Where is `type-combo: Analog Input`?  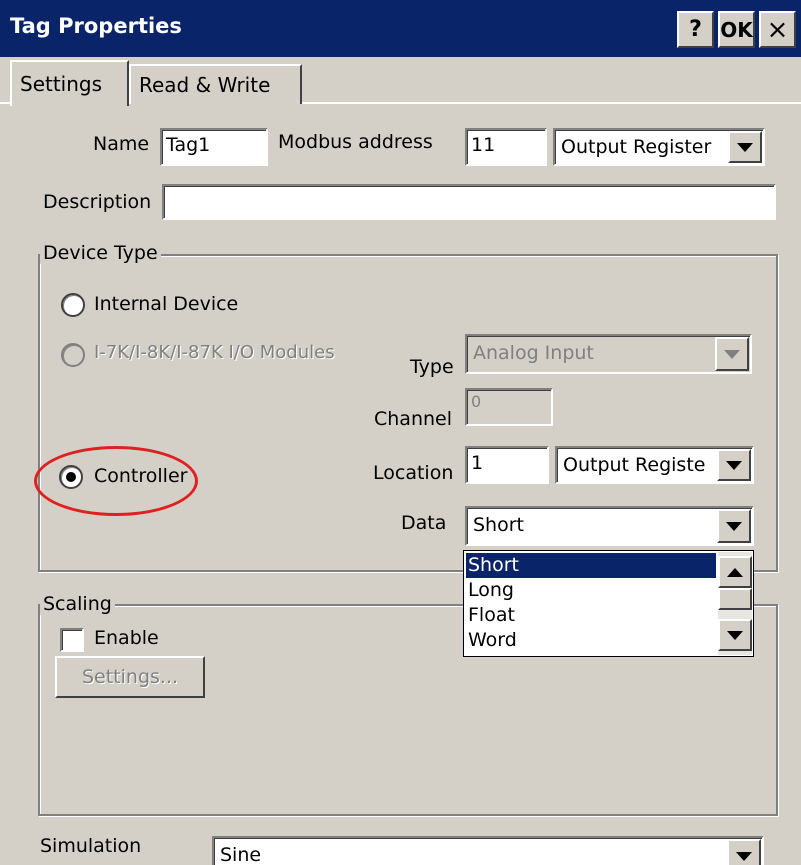
type-combo: Analog Input is located at coordinates (608, 354).